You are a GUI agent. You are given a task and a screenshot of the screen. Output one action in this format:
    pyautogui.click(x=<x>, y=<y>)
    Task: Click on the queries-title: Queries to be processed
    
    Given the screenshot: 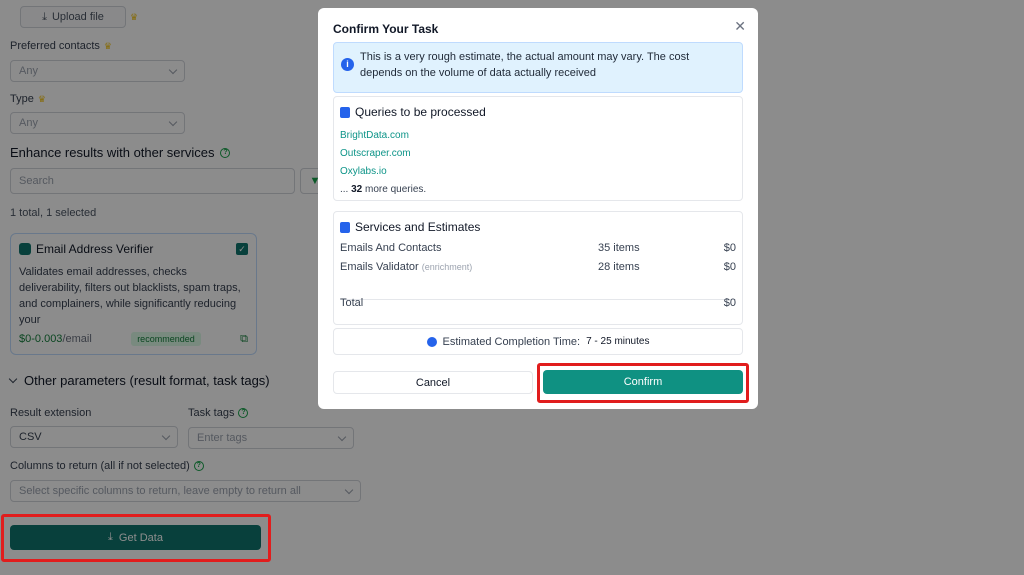 What is the action you would take?
    pyautogui.click(x=420, y=112)
    